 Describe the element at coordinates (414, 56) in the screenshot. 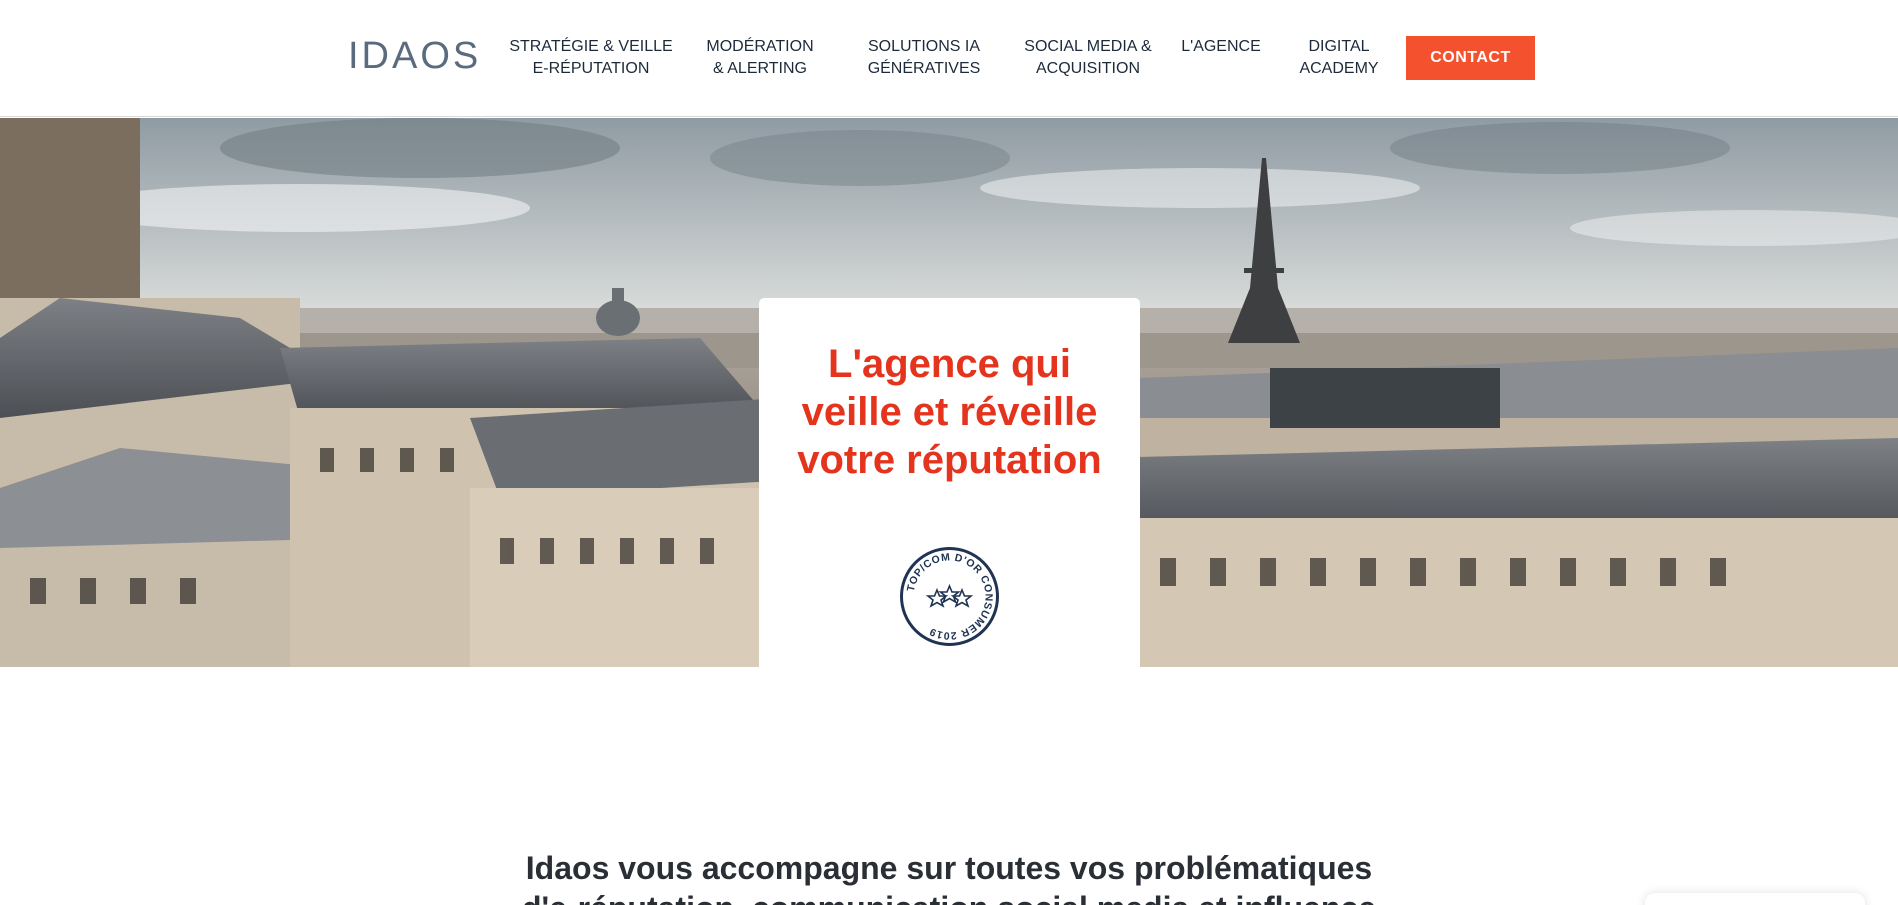

I see `idaos-logo: IDAOS` at that location.